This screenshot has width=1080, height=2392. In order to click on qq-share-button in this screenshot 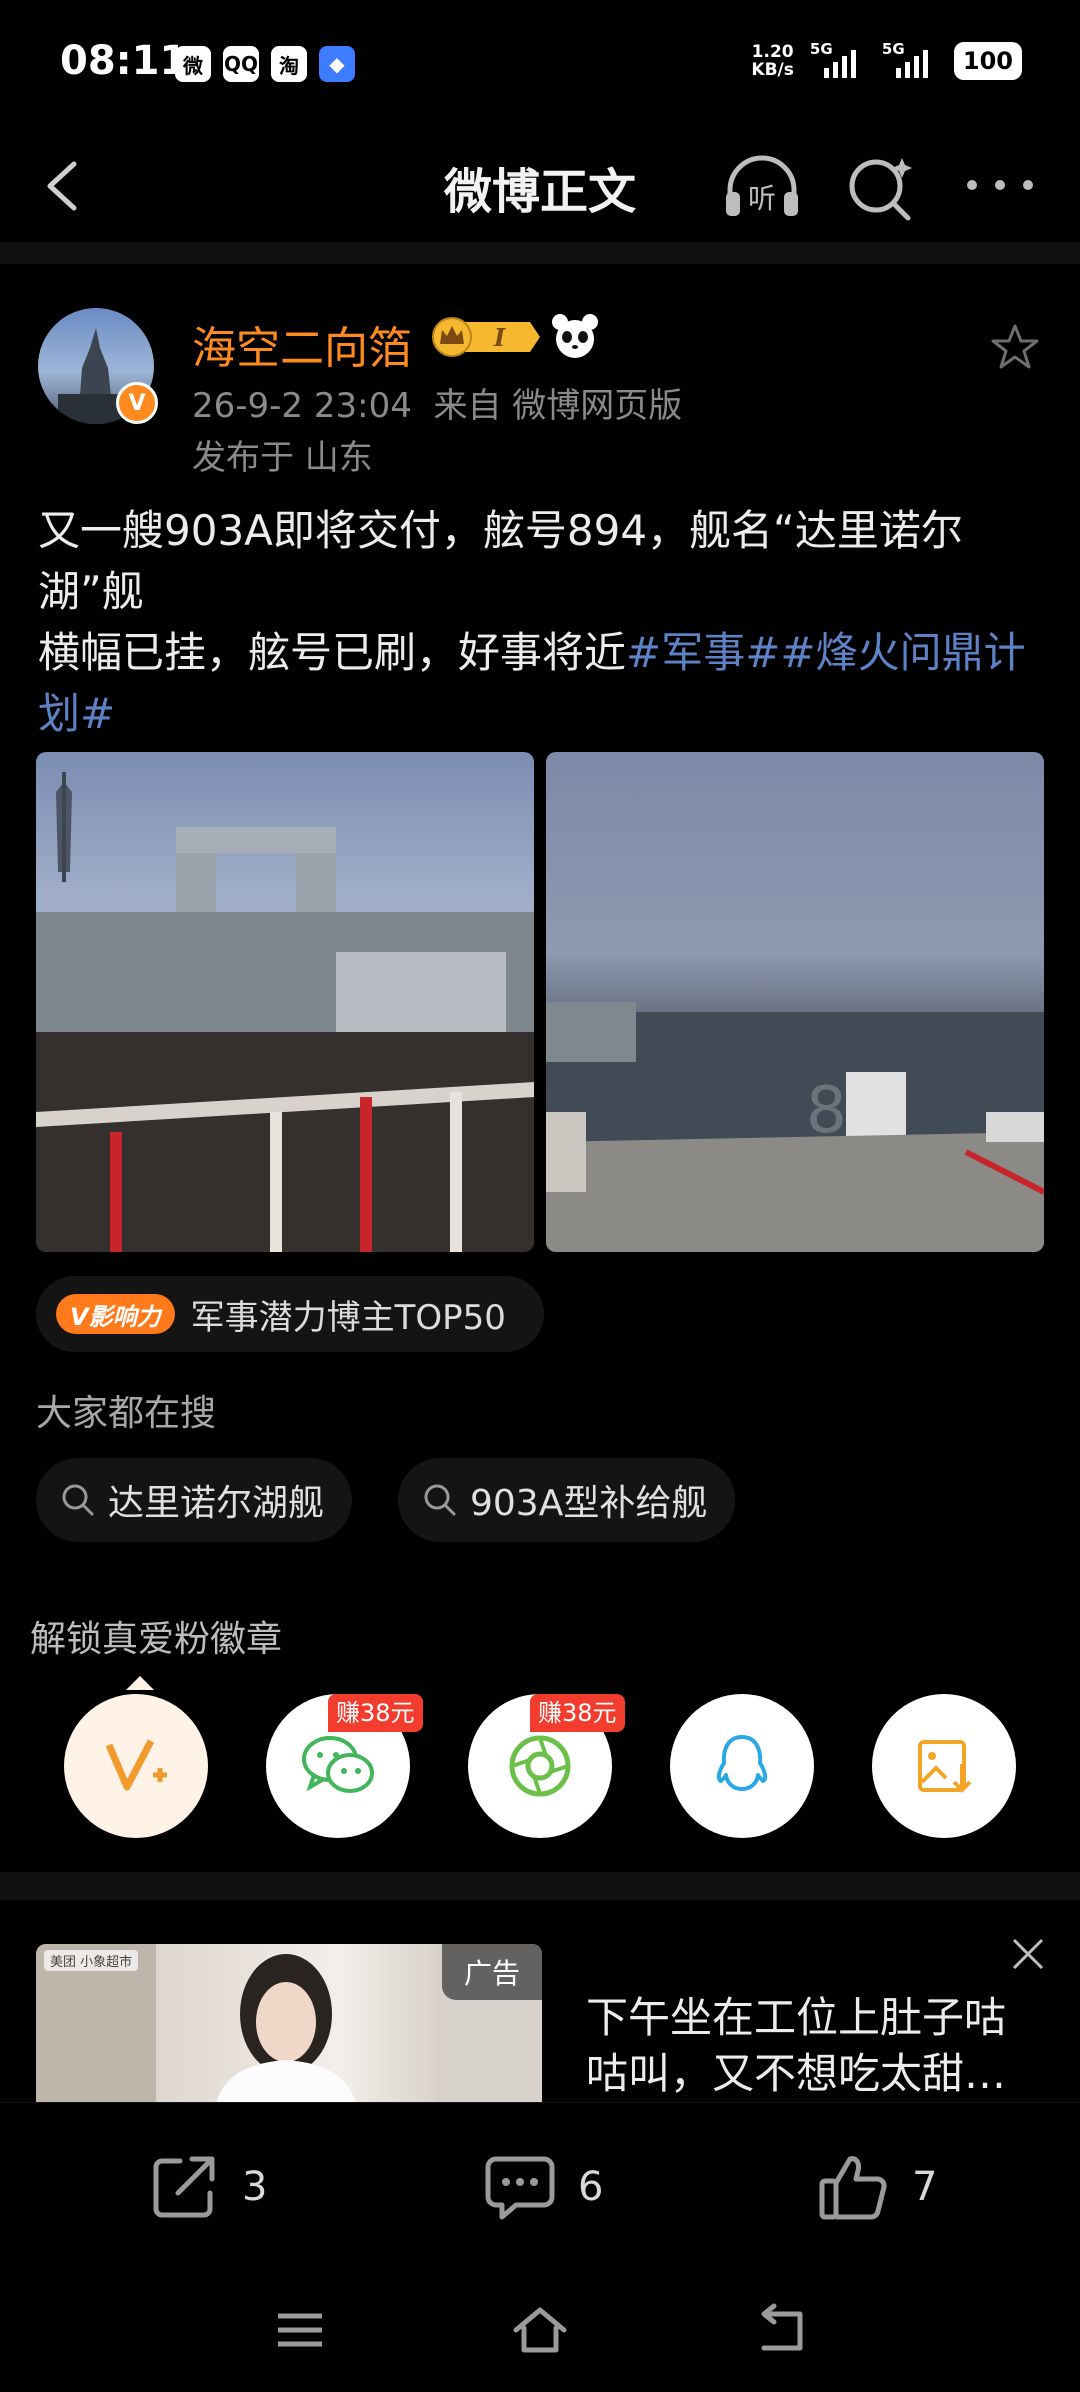, I will do `click(742, 1766)`.